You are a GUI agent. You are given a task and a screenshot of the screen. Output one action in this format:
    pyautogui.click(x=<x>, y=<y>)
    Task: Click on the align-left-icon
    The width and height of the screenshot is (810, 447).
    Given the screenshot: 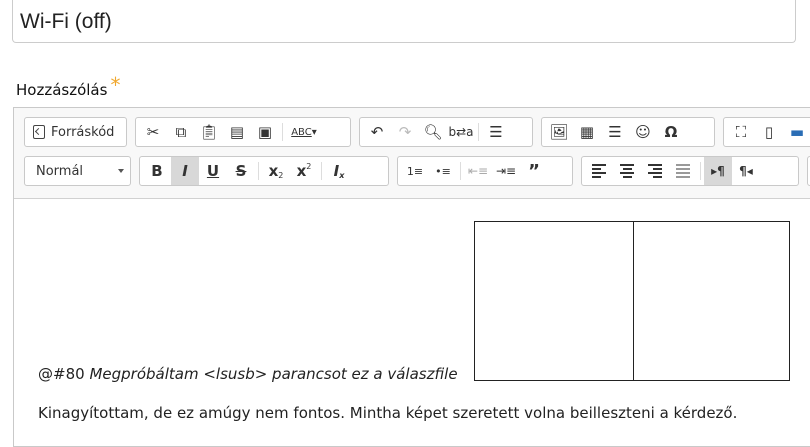 What is the action you would take?
    pyautogui.click(x=599, y=171)
    